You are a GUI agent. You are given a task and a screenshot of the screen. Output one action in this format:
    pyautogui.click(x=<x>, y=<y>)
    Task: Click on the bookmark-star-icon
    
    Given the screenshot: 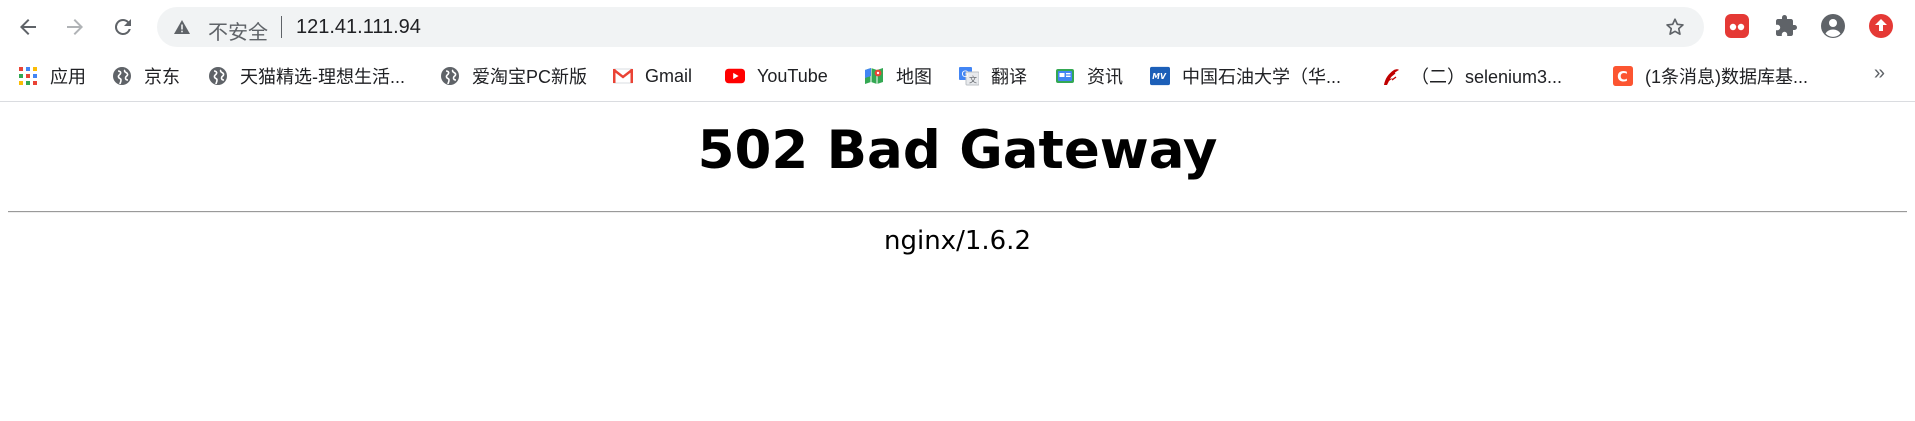 What is the action you would take?
    pyautogui.click(x=1675, y=27)
    